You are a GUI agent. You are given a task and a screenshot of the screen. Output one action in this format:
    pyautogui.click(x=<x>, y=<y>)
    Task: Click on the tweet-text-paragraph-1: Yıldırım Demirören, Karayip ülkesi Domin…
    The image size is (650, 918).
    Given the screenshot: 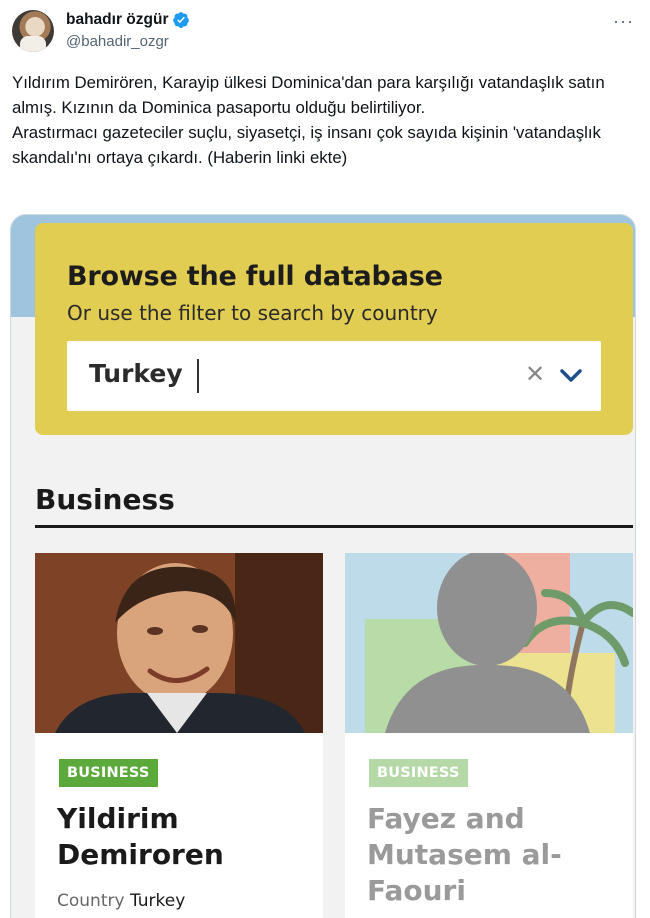 What is the action you would take?
    pyautogui.click(x=311, y=95)
    